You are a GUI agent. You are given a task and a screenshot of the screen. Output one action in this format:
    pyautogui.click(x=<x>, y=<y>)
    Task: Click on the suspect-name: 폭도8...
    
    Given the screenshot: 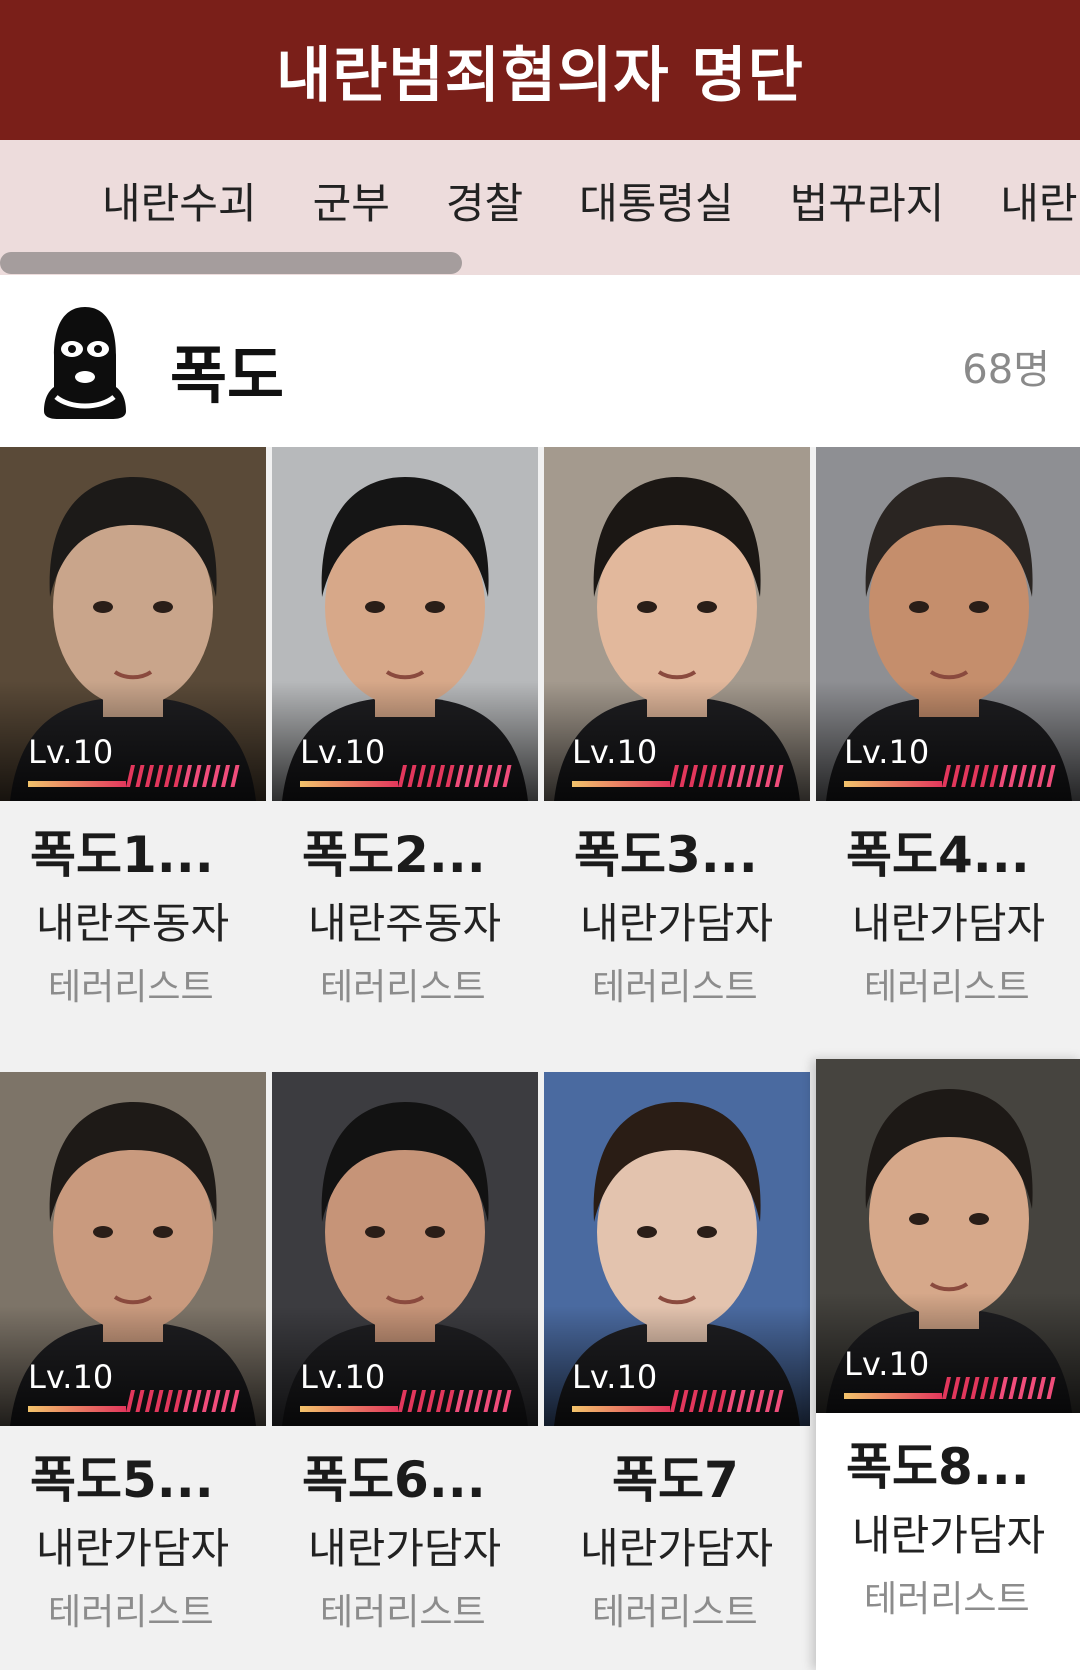 What is the action you would take?
    pyautogui.click(x=938, y=1467)
    